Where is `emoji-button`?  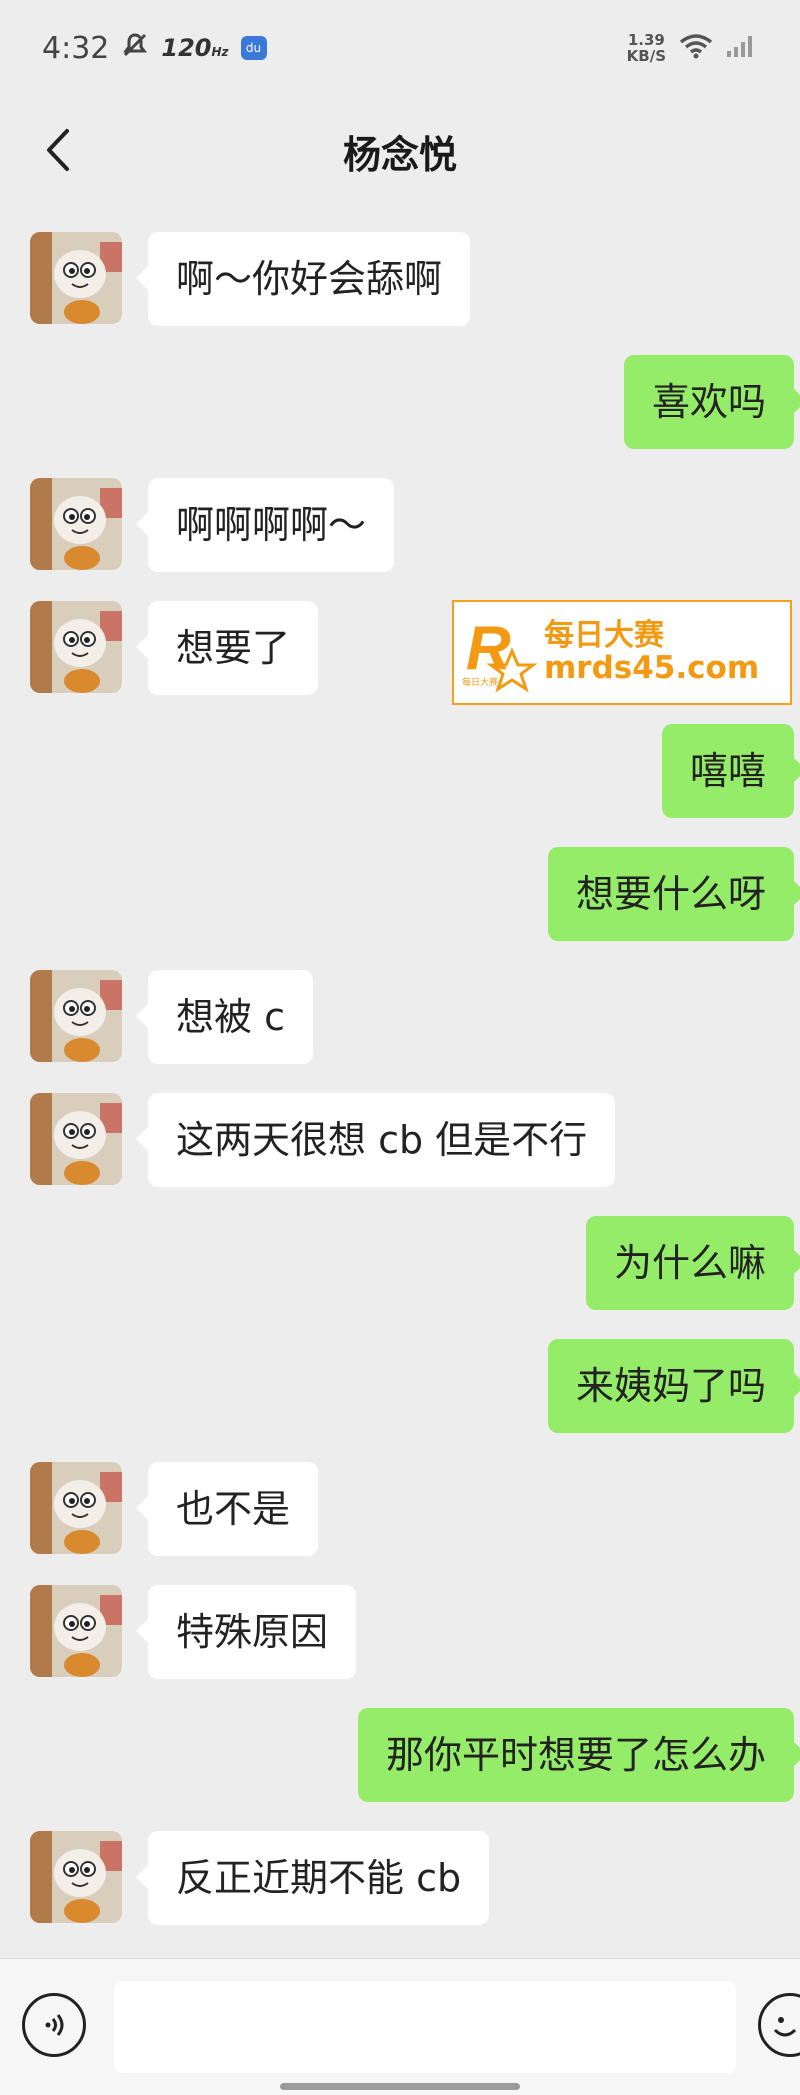 emoji-button is located at coordinates (779, 2025).